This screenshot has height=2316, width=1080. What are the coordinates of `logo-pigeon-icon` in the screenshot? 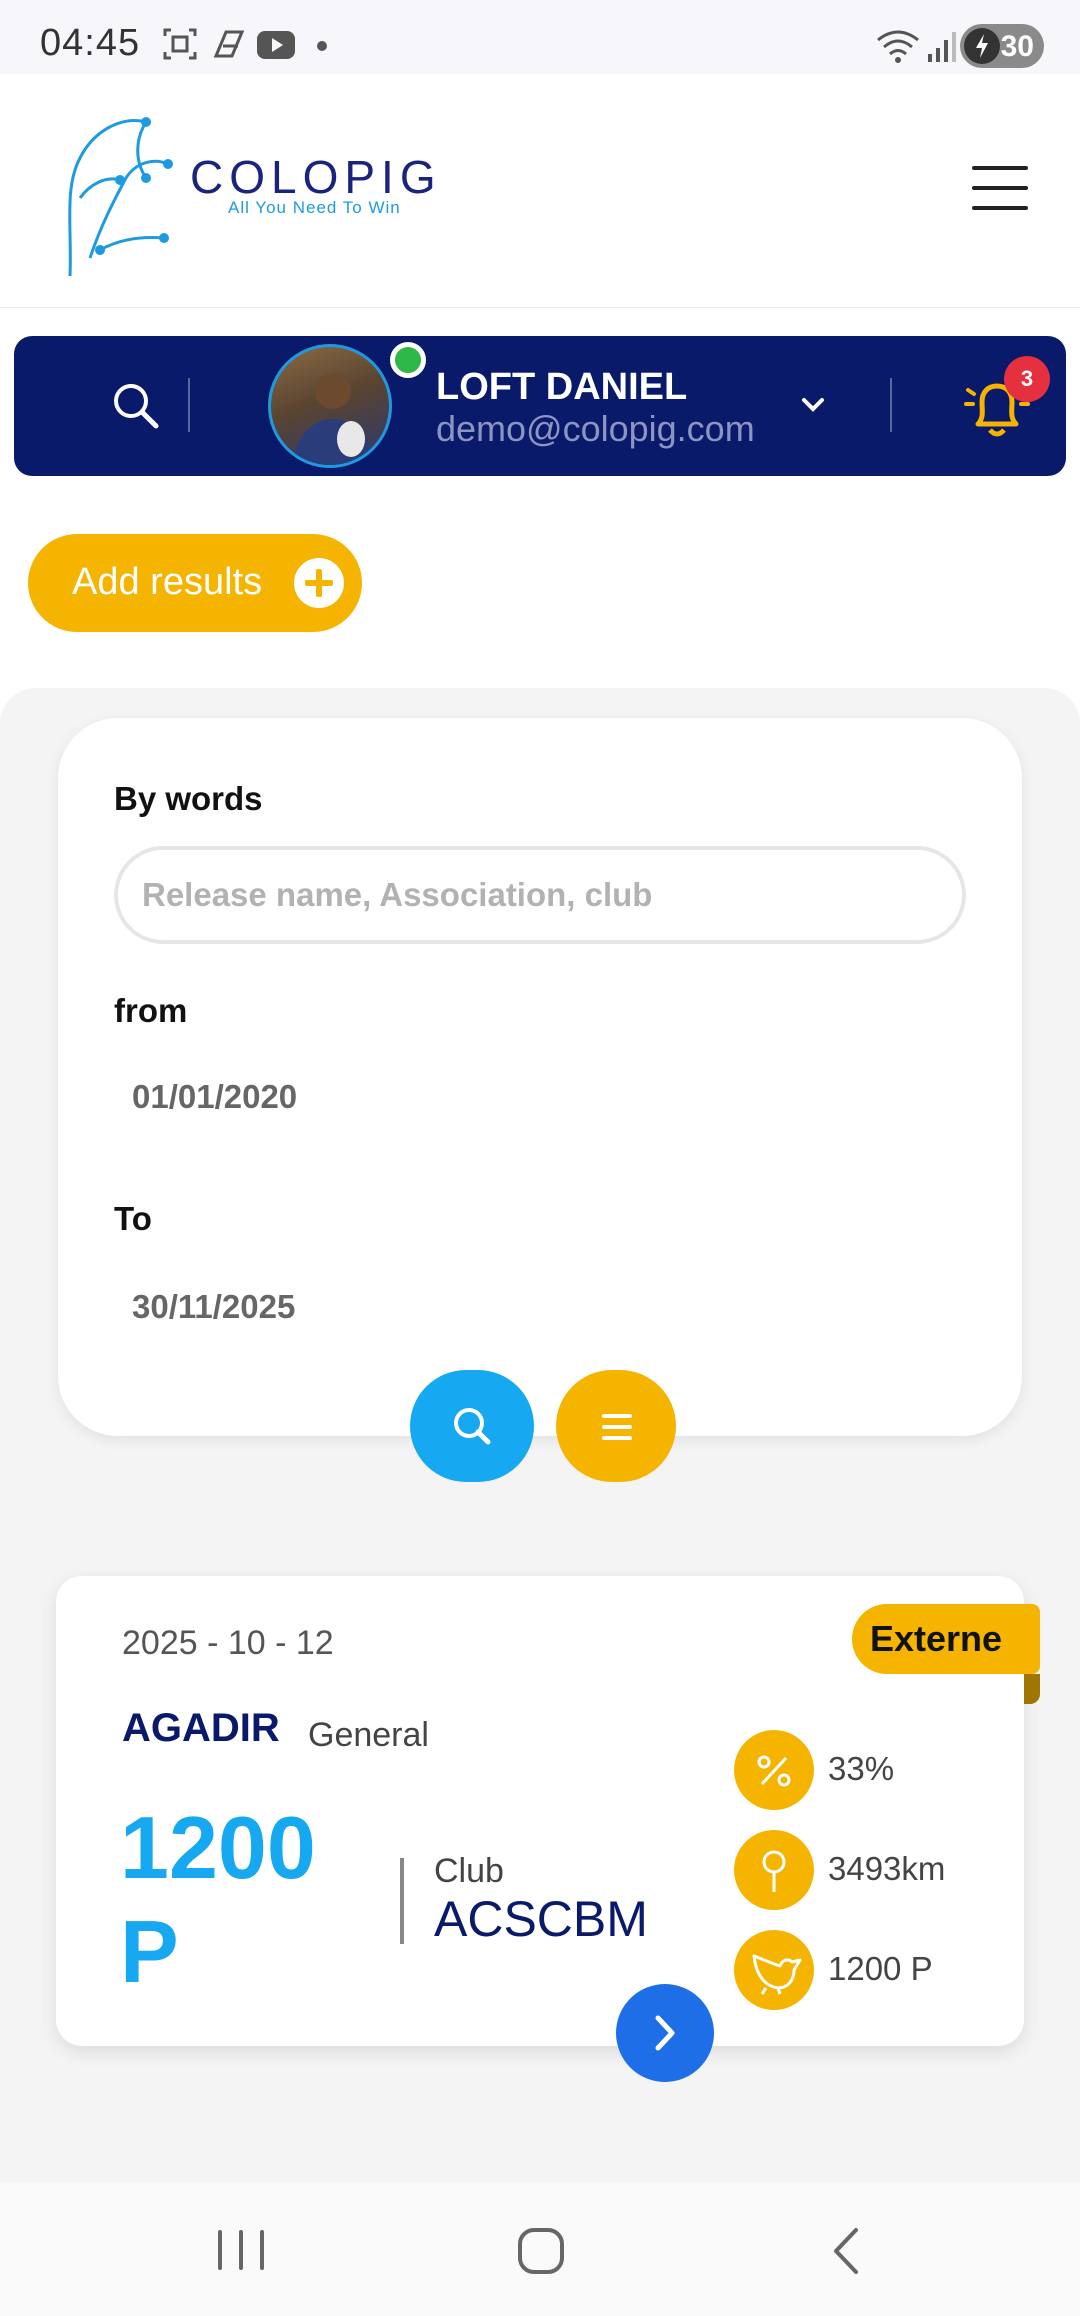 It's located at (120, 197).